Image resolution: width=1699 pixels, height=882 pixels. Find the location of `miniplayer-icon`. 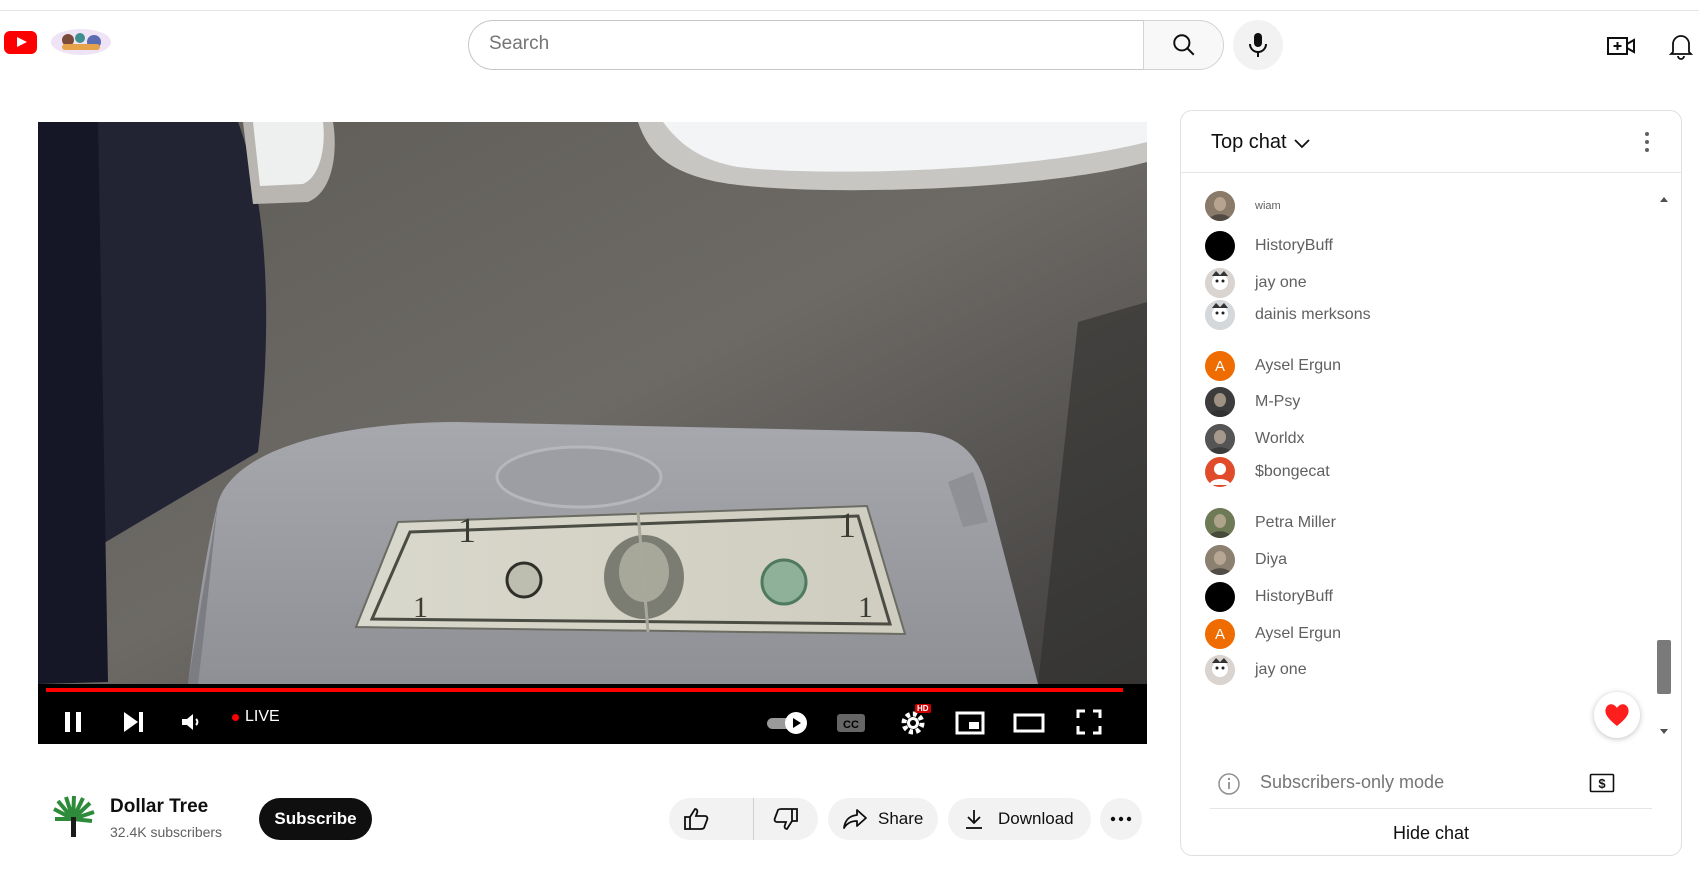

miniplayer-icon is located at coordinates (970, 723).